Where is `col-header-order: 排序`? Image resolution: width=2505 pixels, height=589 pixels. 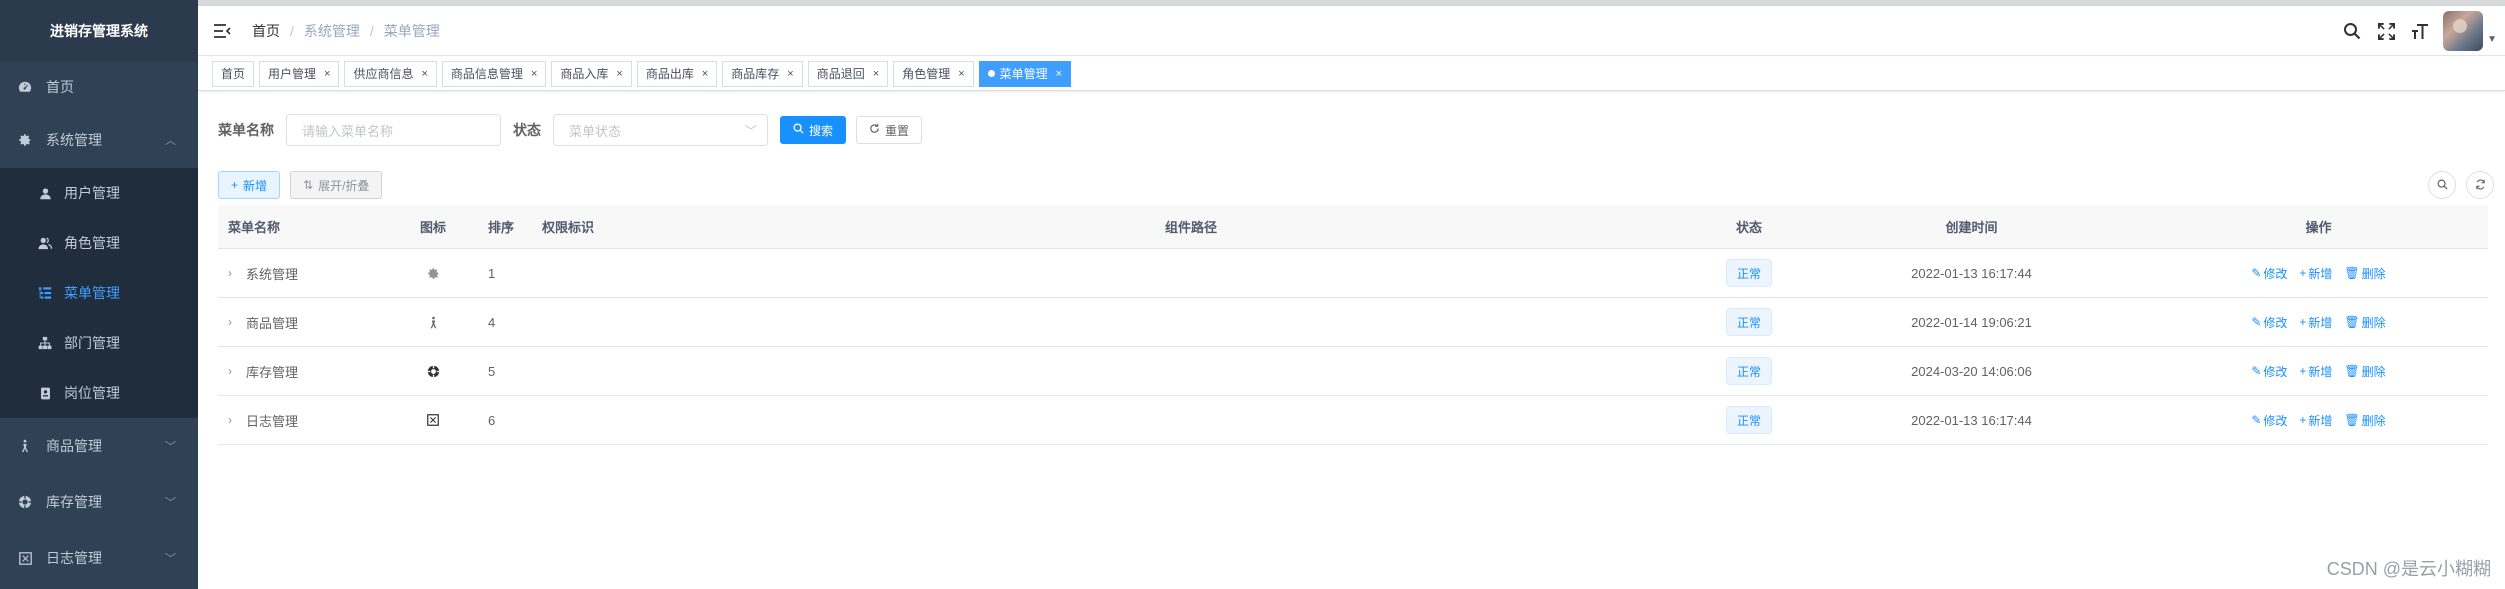 col-header-order: 排序 is located at coordinates (501, 227).